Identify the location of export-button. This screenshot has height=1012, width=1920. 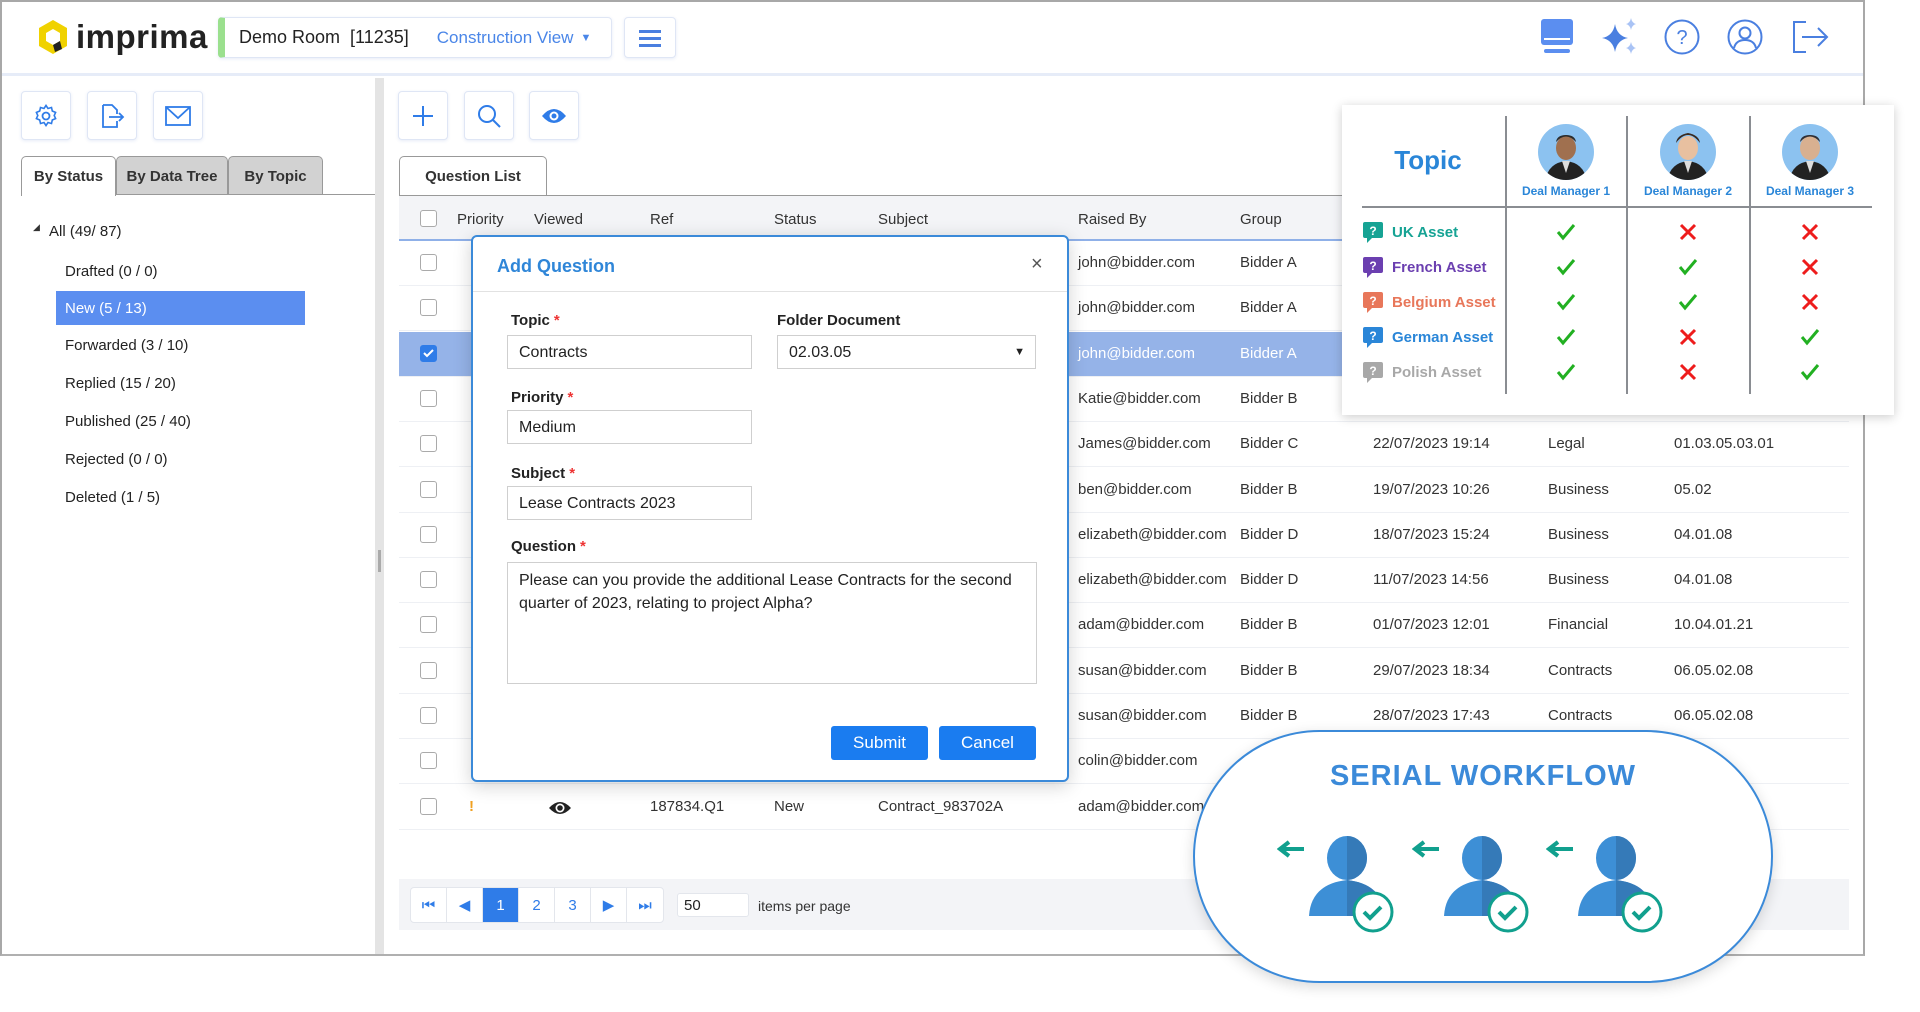
(112, 115).